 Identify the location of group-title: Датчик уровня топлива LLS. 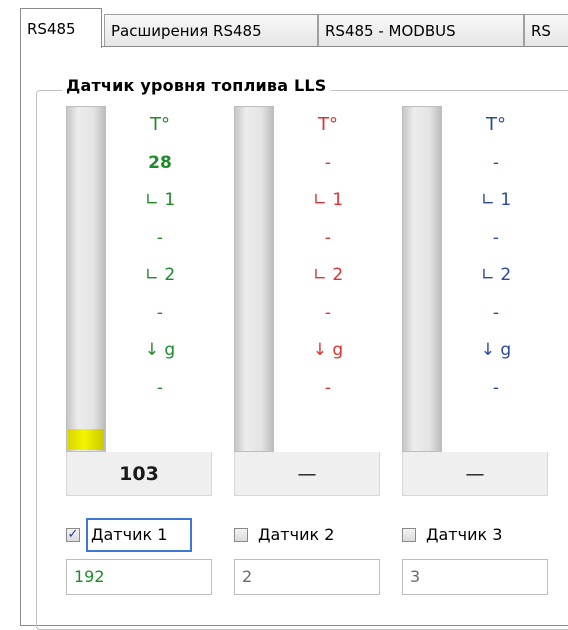
(196, 85).